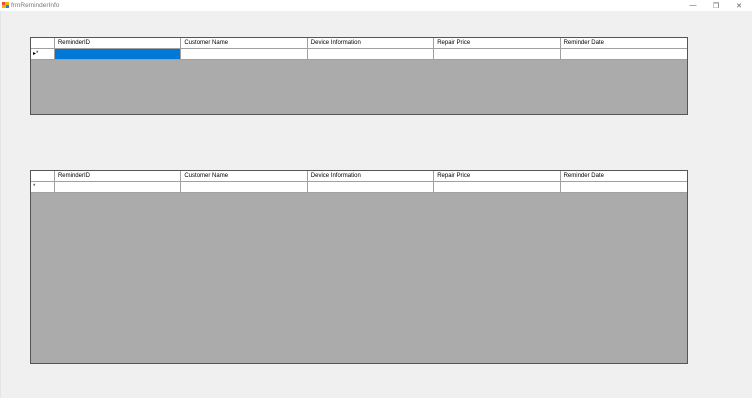 This screenshot has height=398, width=752. I want to click on minimize-icon: —, so click(693, 5).